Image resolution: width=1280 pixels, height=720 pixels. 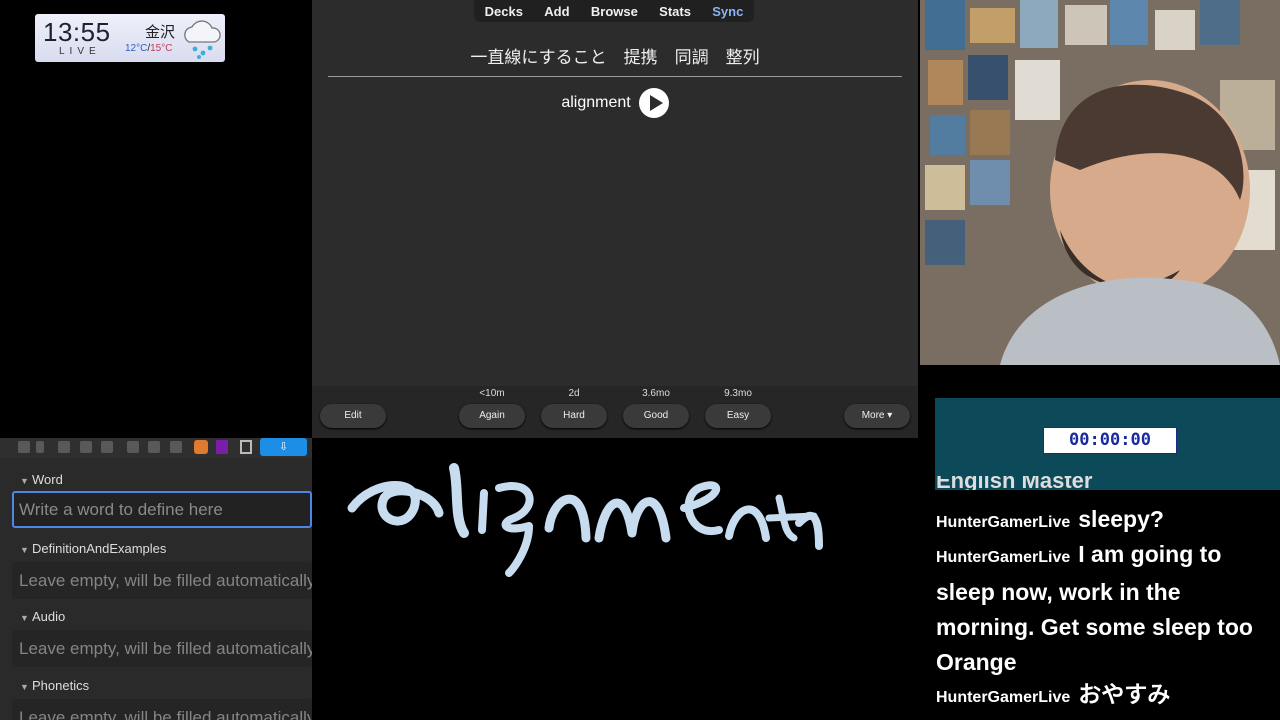 What do you see at coordinates (738, 393) in the screenshot?
I see `easy-due: 9.3mo` at bounding box center [738, 393].